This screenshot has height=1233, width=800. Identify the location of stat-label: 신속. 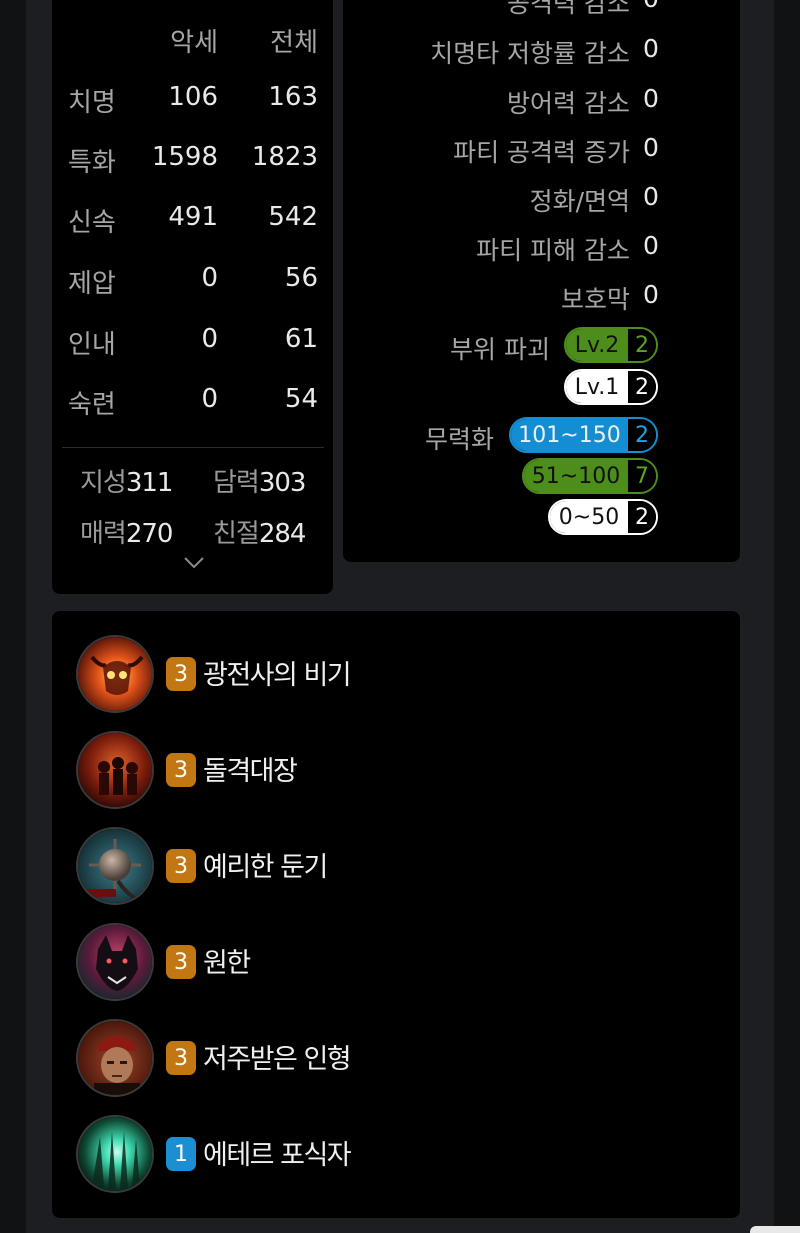
(92, 223).